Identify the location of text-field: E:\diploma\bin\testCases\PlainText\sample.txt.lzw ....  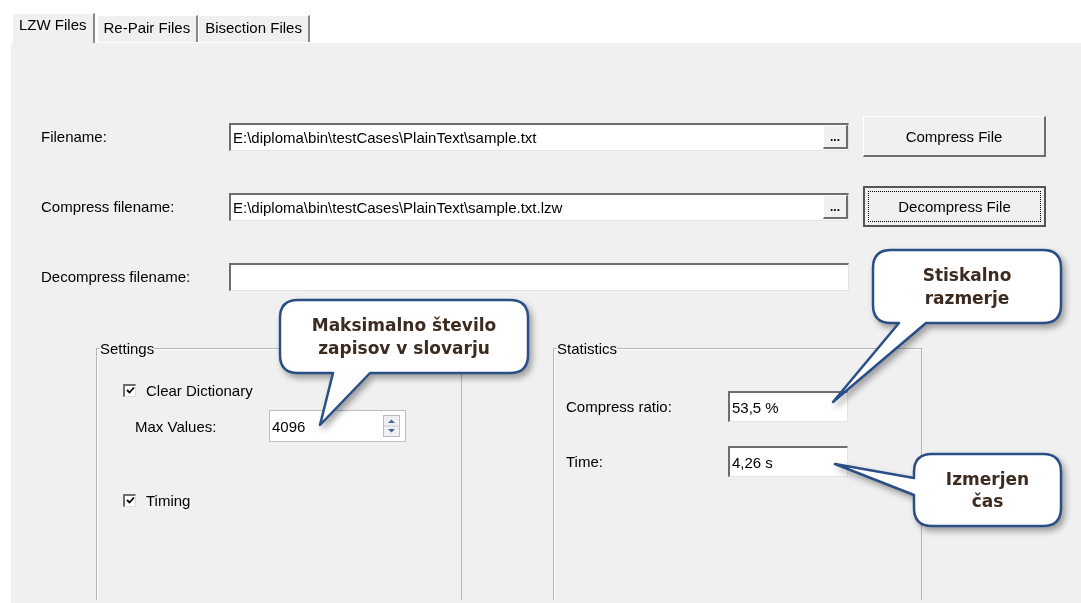
(539, 206).